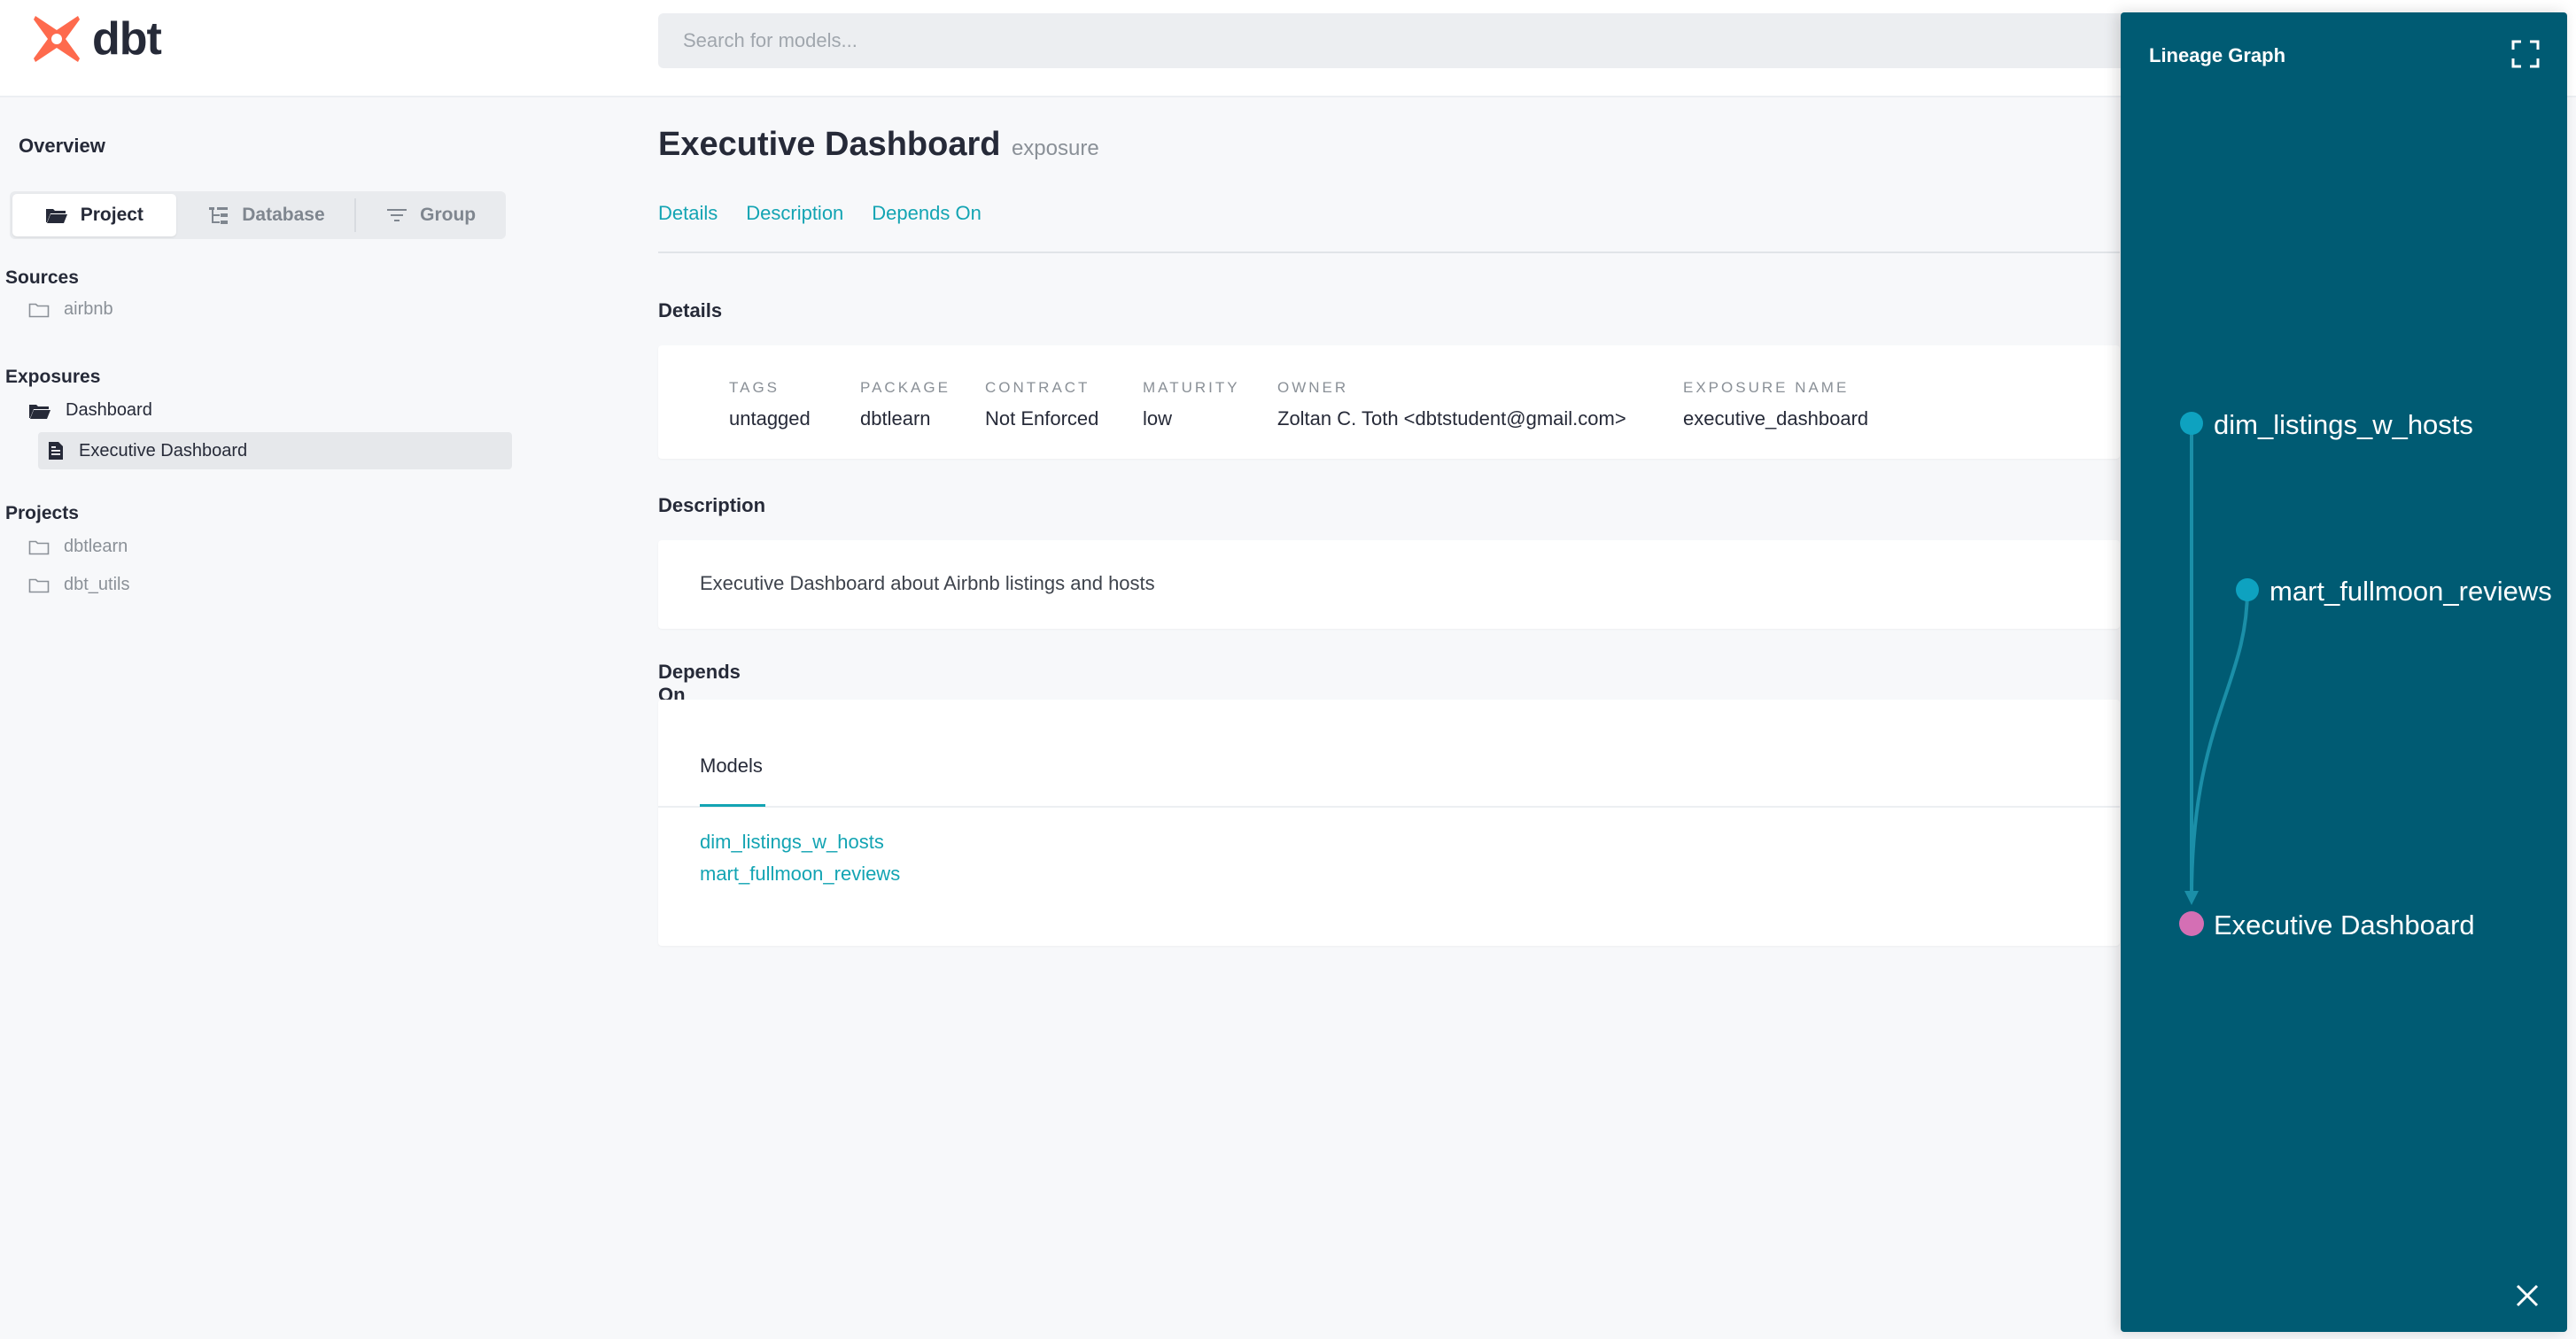  I want to click on tab-project-label: Project, so click(112, 215).